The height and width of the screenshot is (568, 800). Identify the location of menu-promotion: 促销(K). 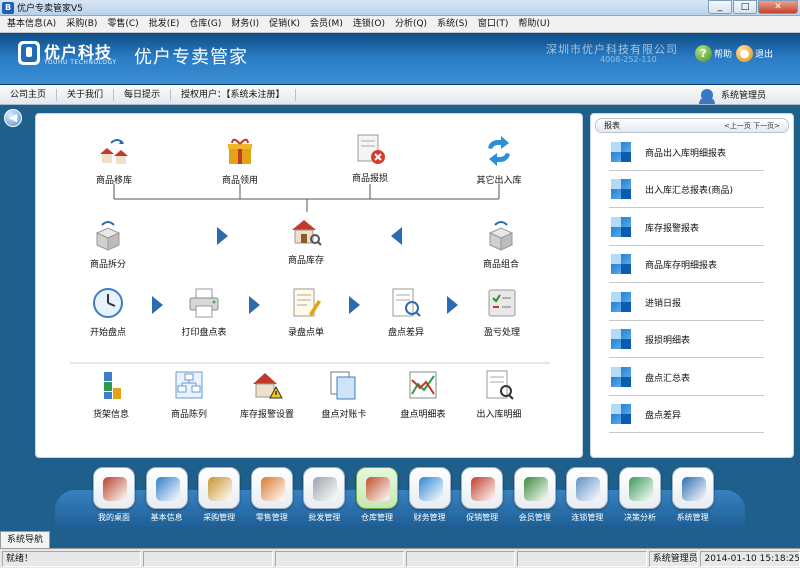
(284, 24).